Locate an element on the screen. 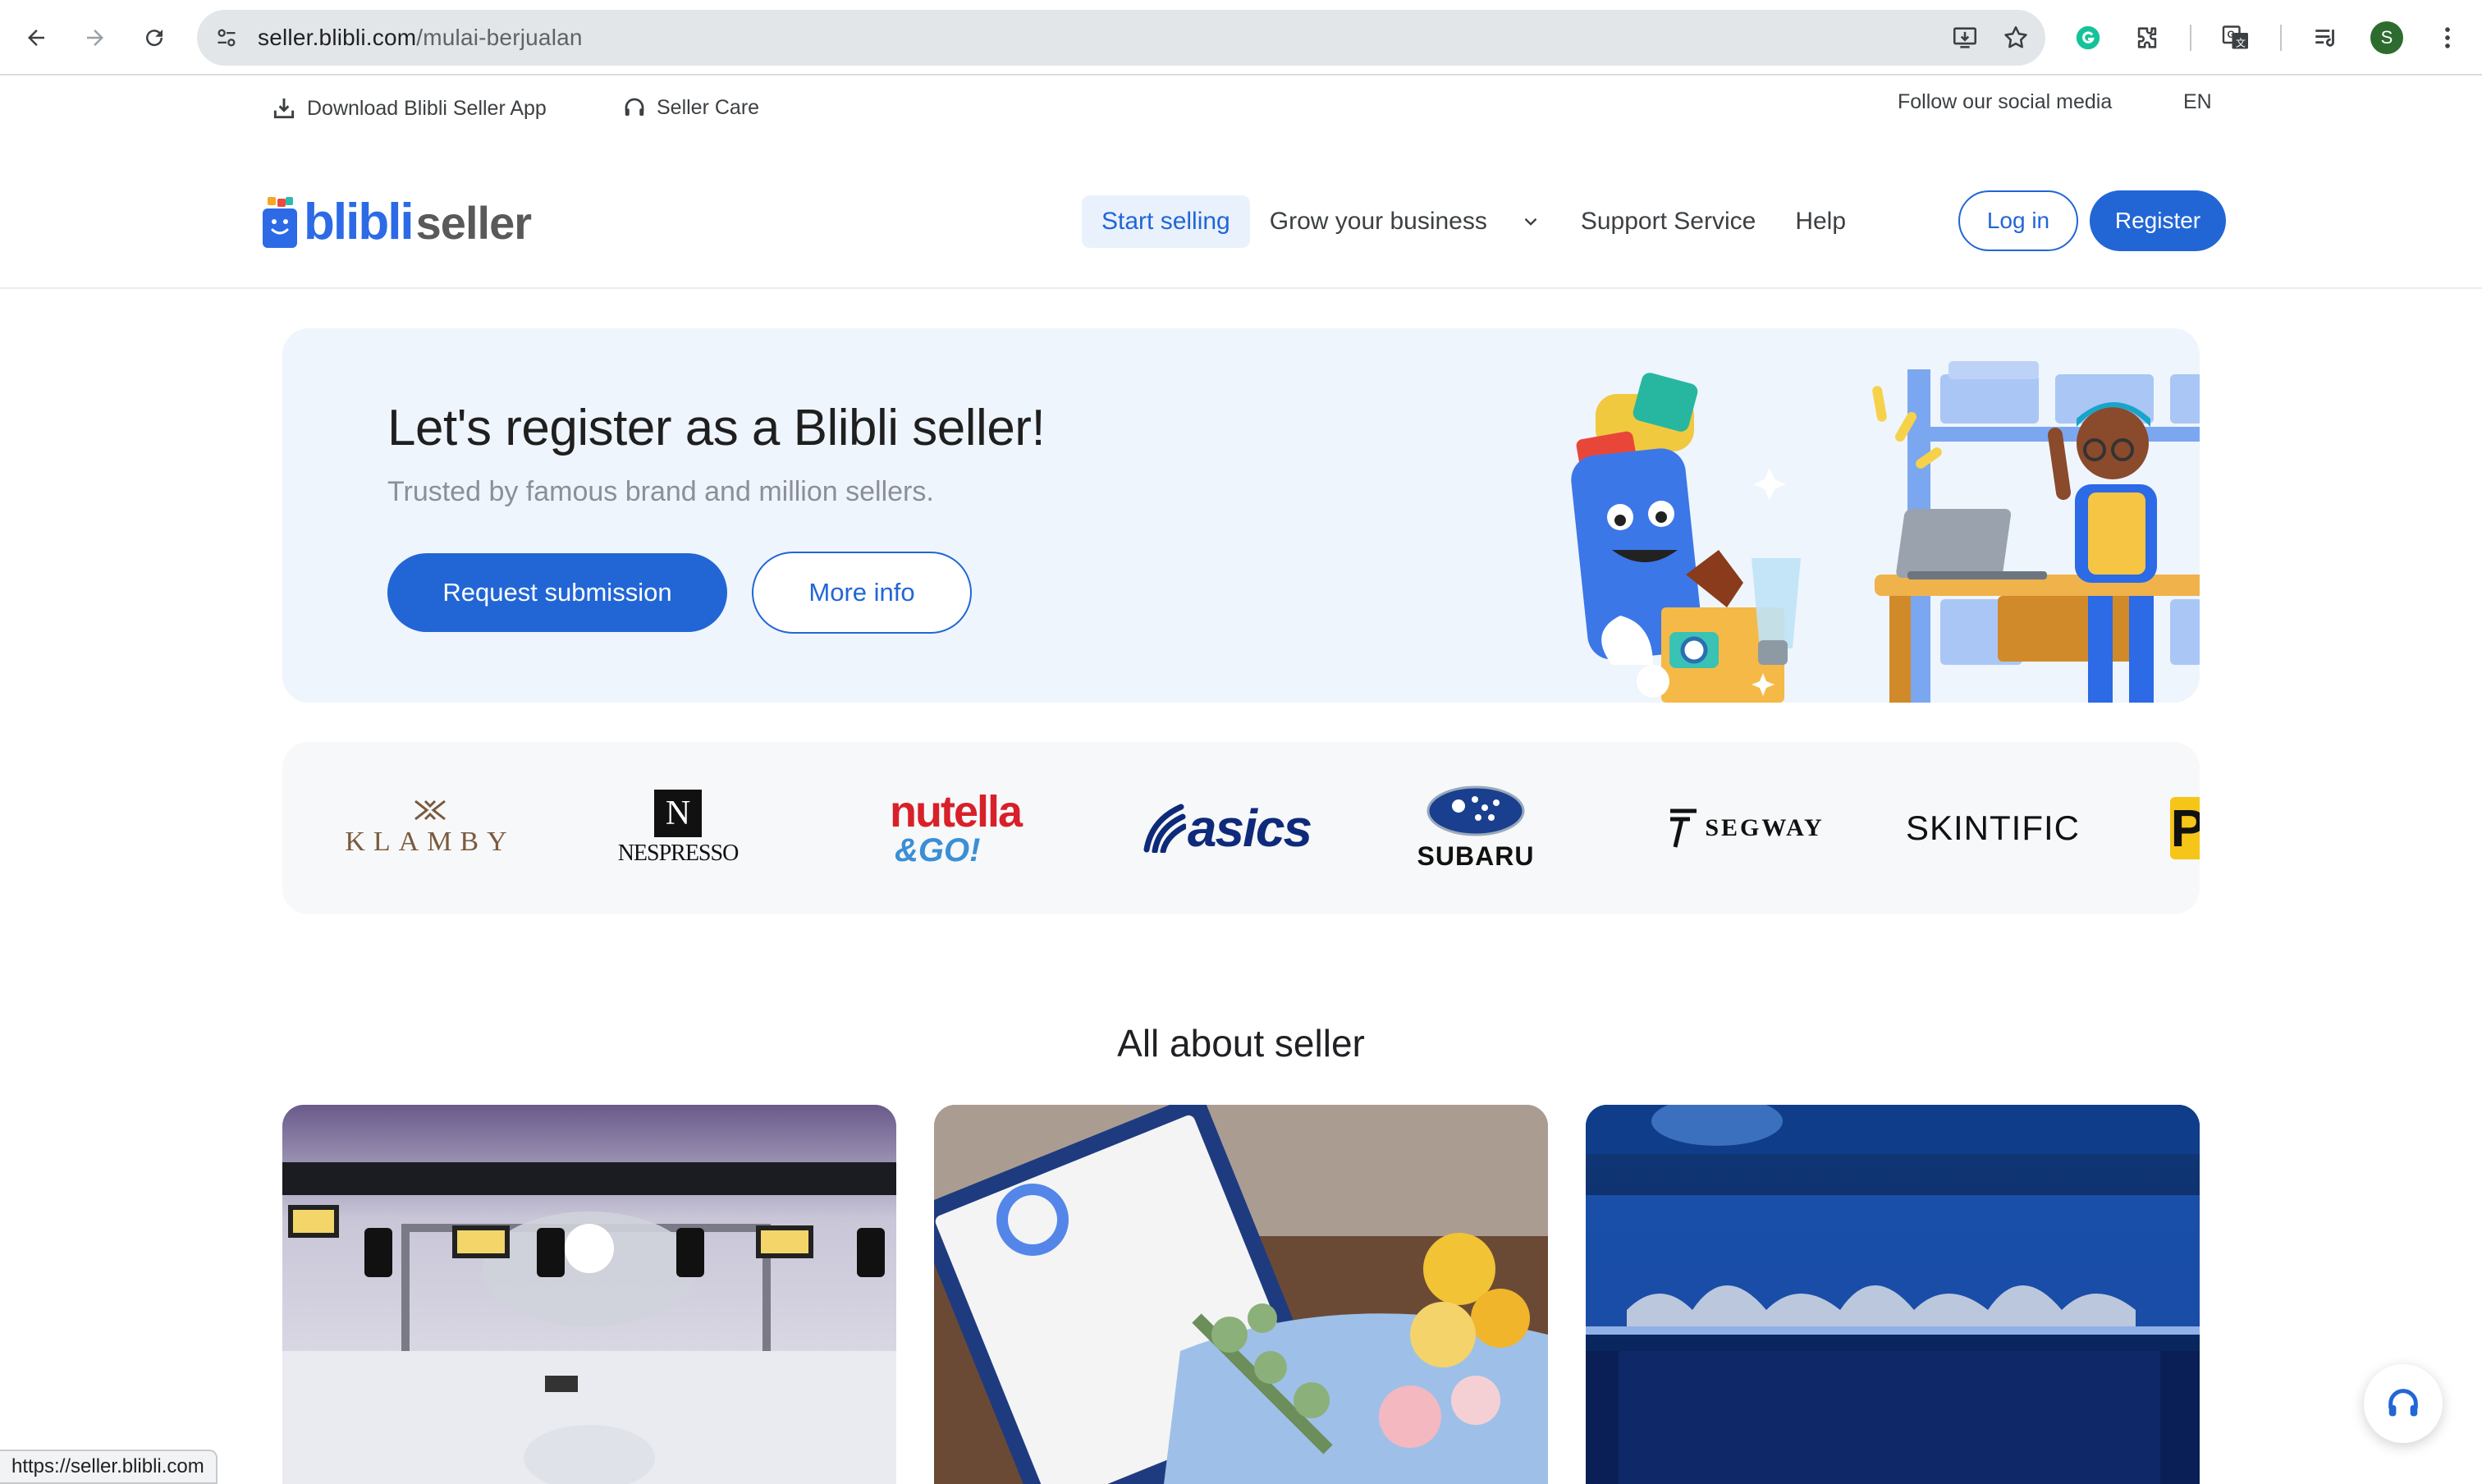 This screenshot has height=1484, width=2482. back-button is located at coordinates (36, 37).